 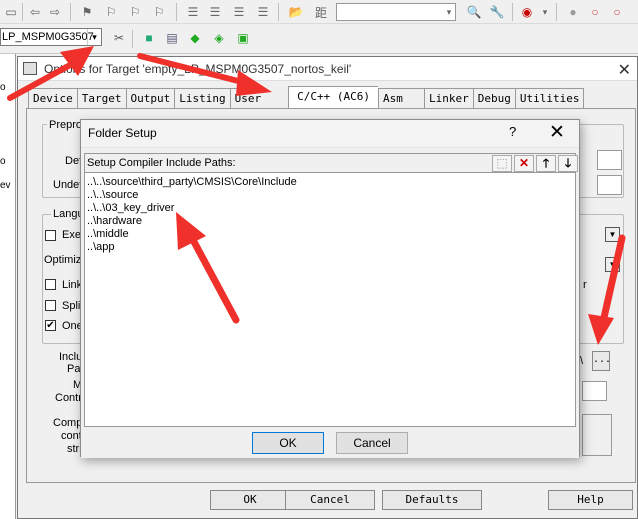 I want to click on back-icon: ⇦, so click(x=35, y=12).